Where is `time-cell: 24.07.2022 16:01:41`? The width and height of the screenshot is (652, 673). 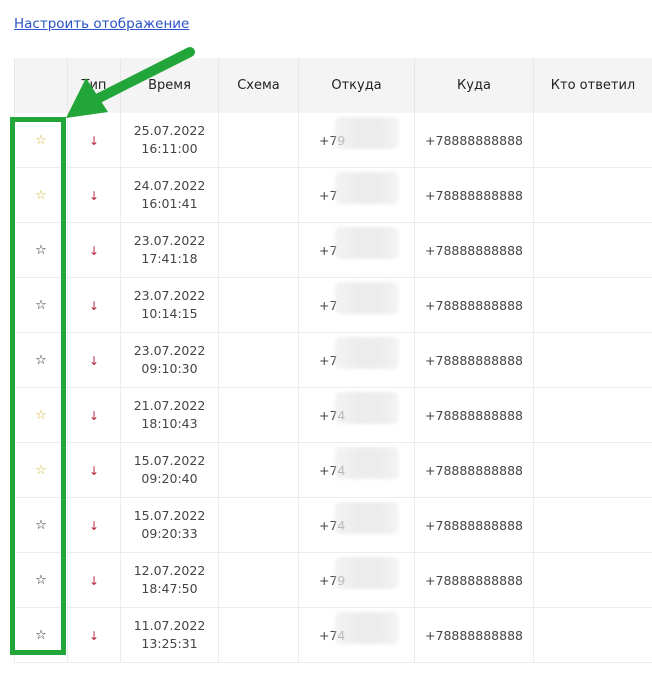
time-cell: 24.07.2022 16:01:41 is located at coordinates (169, 195).